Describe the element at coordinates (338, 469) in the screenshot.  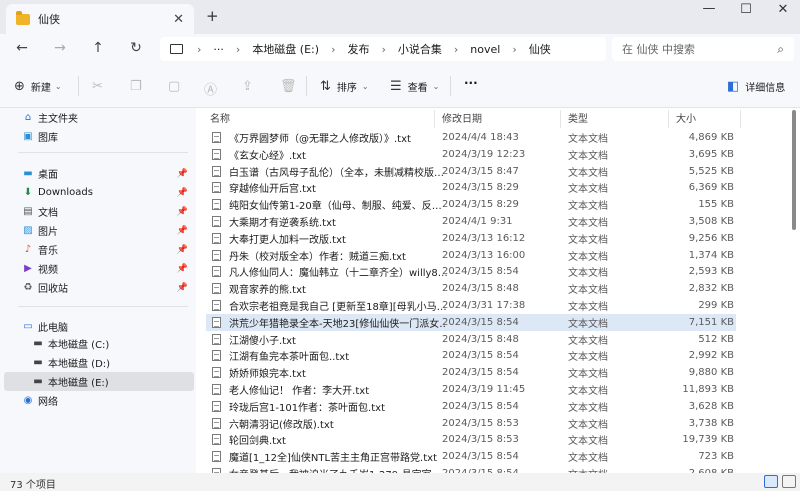
I see `file-name: 女帝登基后，我被迫当了九千岁1-279-悬宫室` at that location.